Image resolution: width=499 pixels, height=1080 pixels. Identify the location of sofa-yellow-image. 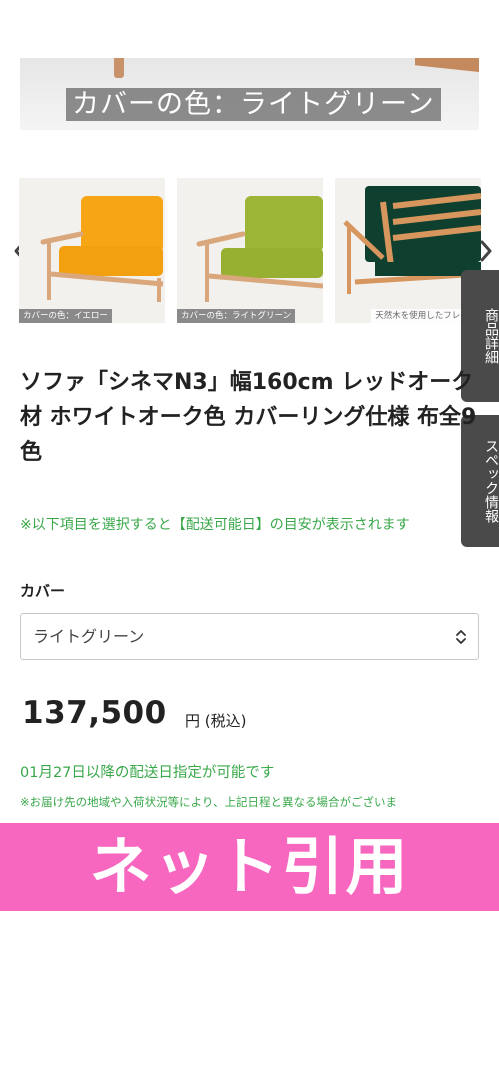
(92, 250).